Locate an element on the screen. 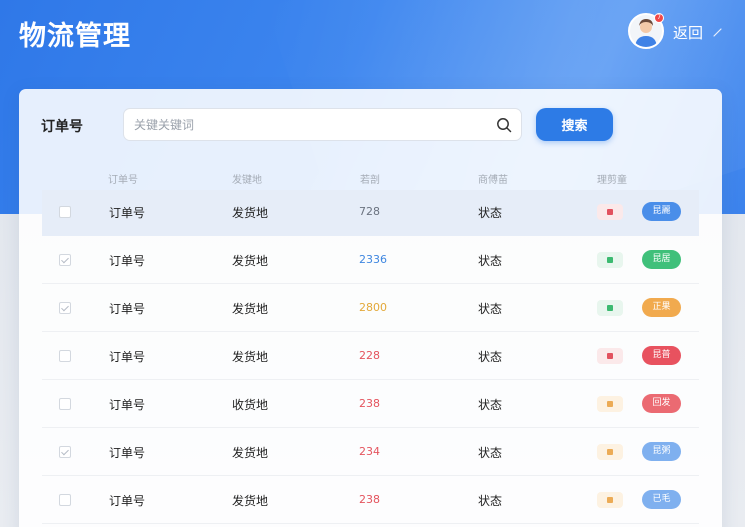  search-label: 订单号 is located at coordinates (62, 127).